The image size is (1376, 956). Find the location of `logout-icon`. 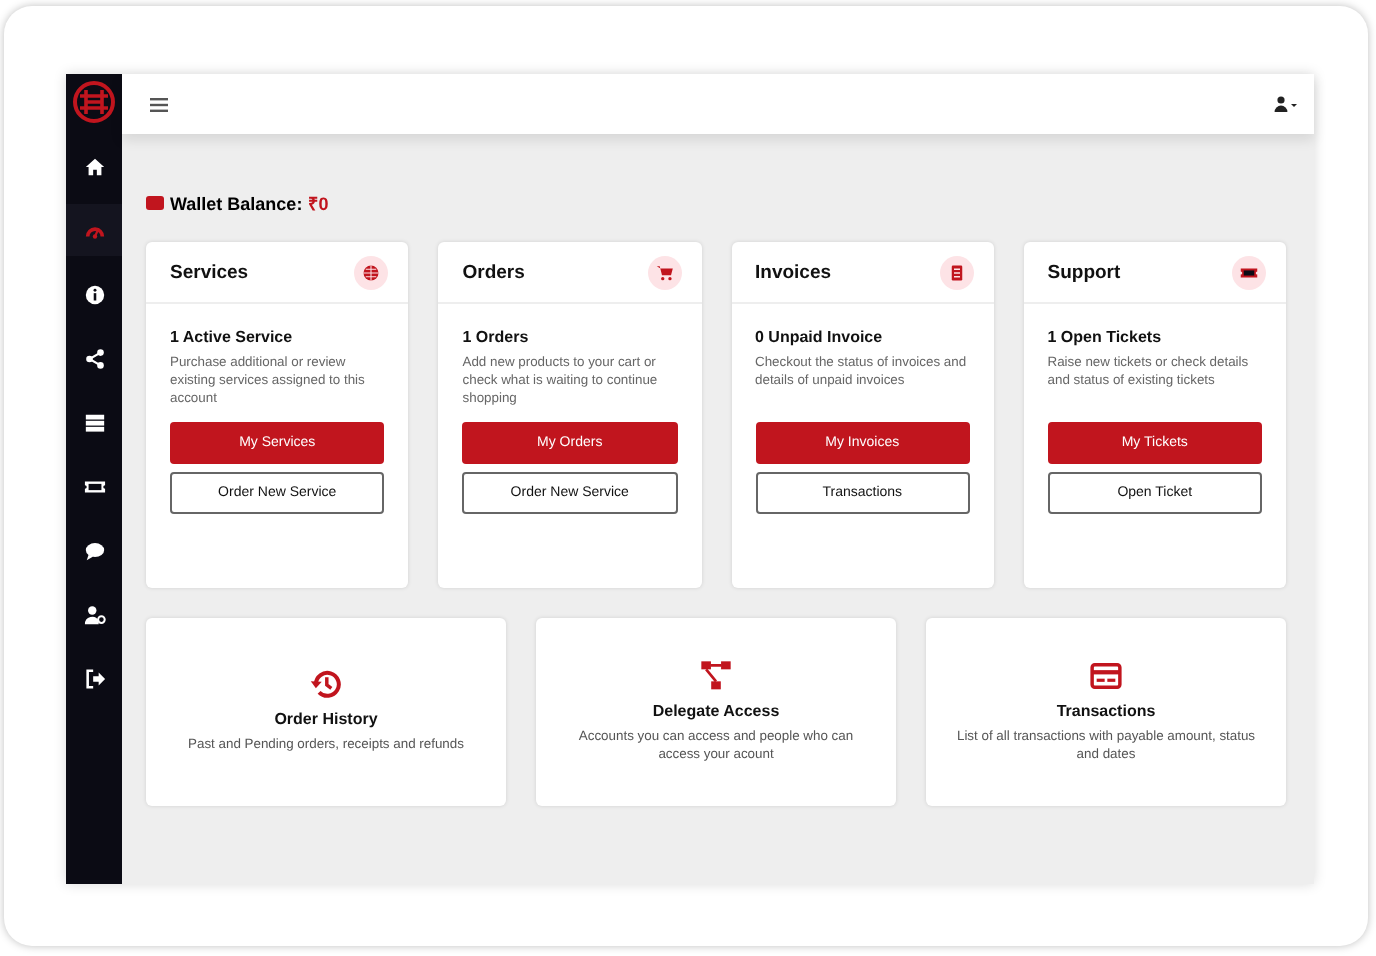

logout-icon is located at coordinates (94, 678).